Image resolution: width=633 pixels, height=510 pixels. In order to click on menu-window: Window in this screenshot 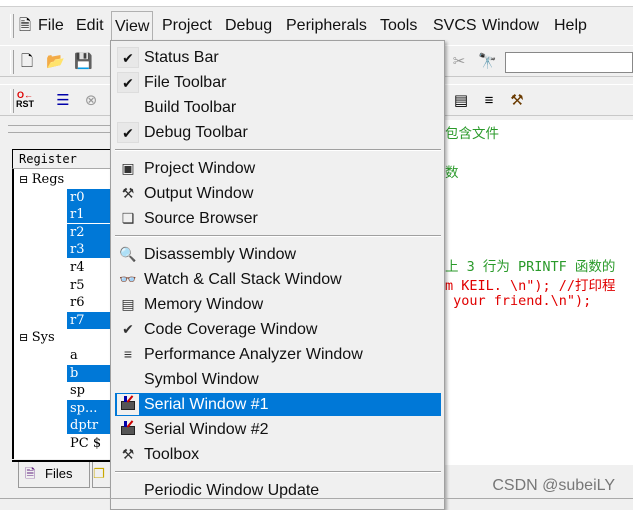, I will do `click(510, 26)`.